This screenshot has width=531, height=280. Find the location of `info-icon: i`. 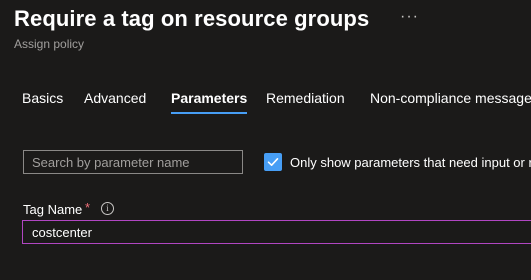

info-icon: i is located at coordinates (107, 208).